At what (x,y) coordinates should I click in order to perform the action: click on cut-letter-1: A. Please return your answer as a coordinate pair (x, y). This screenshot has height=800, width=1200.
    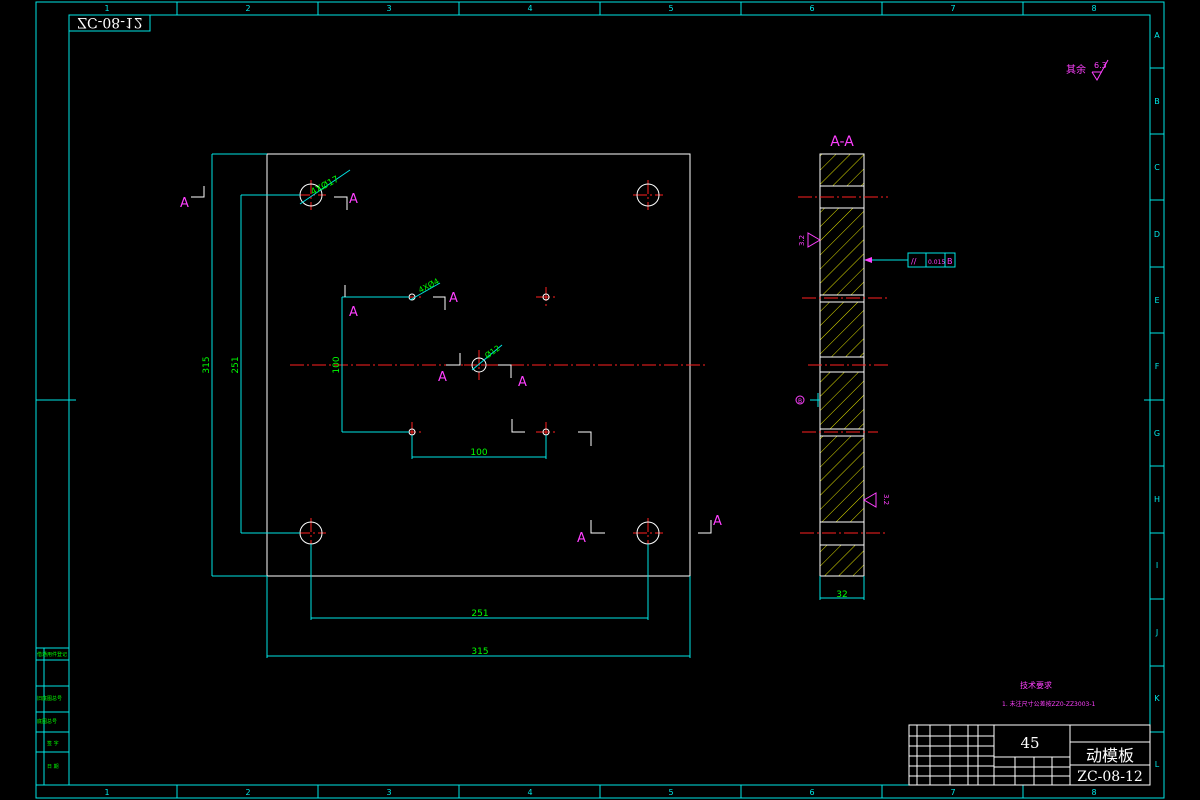
    Looking at the image, I should click on (184, 203).